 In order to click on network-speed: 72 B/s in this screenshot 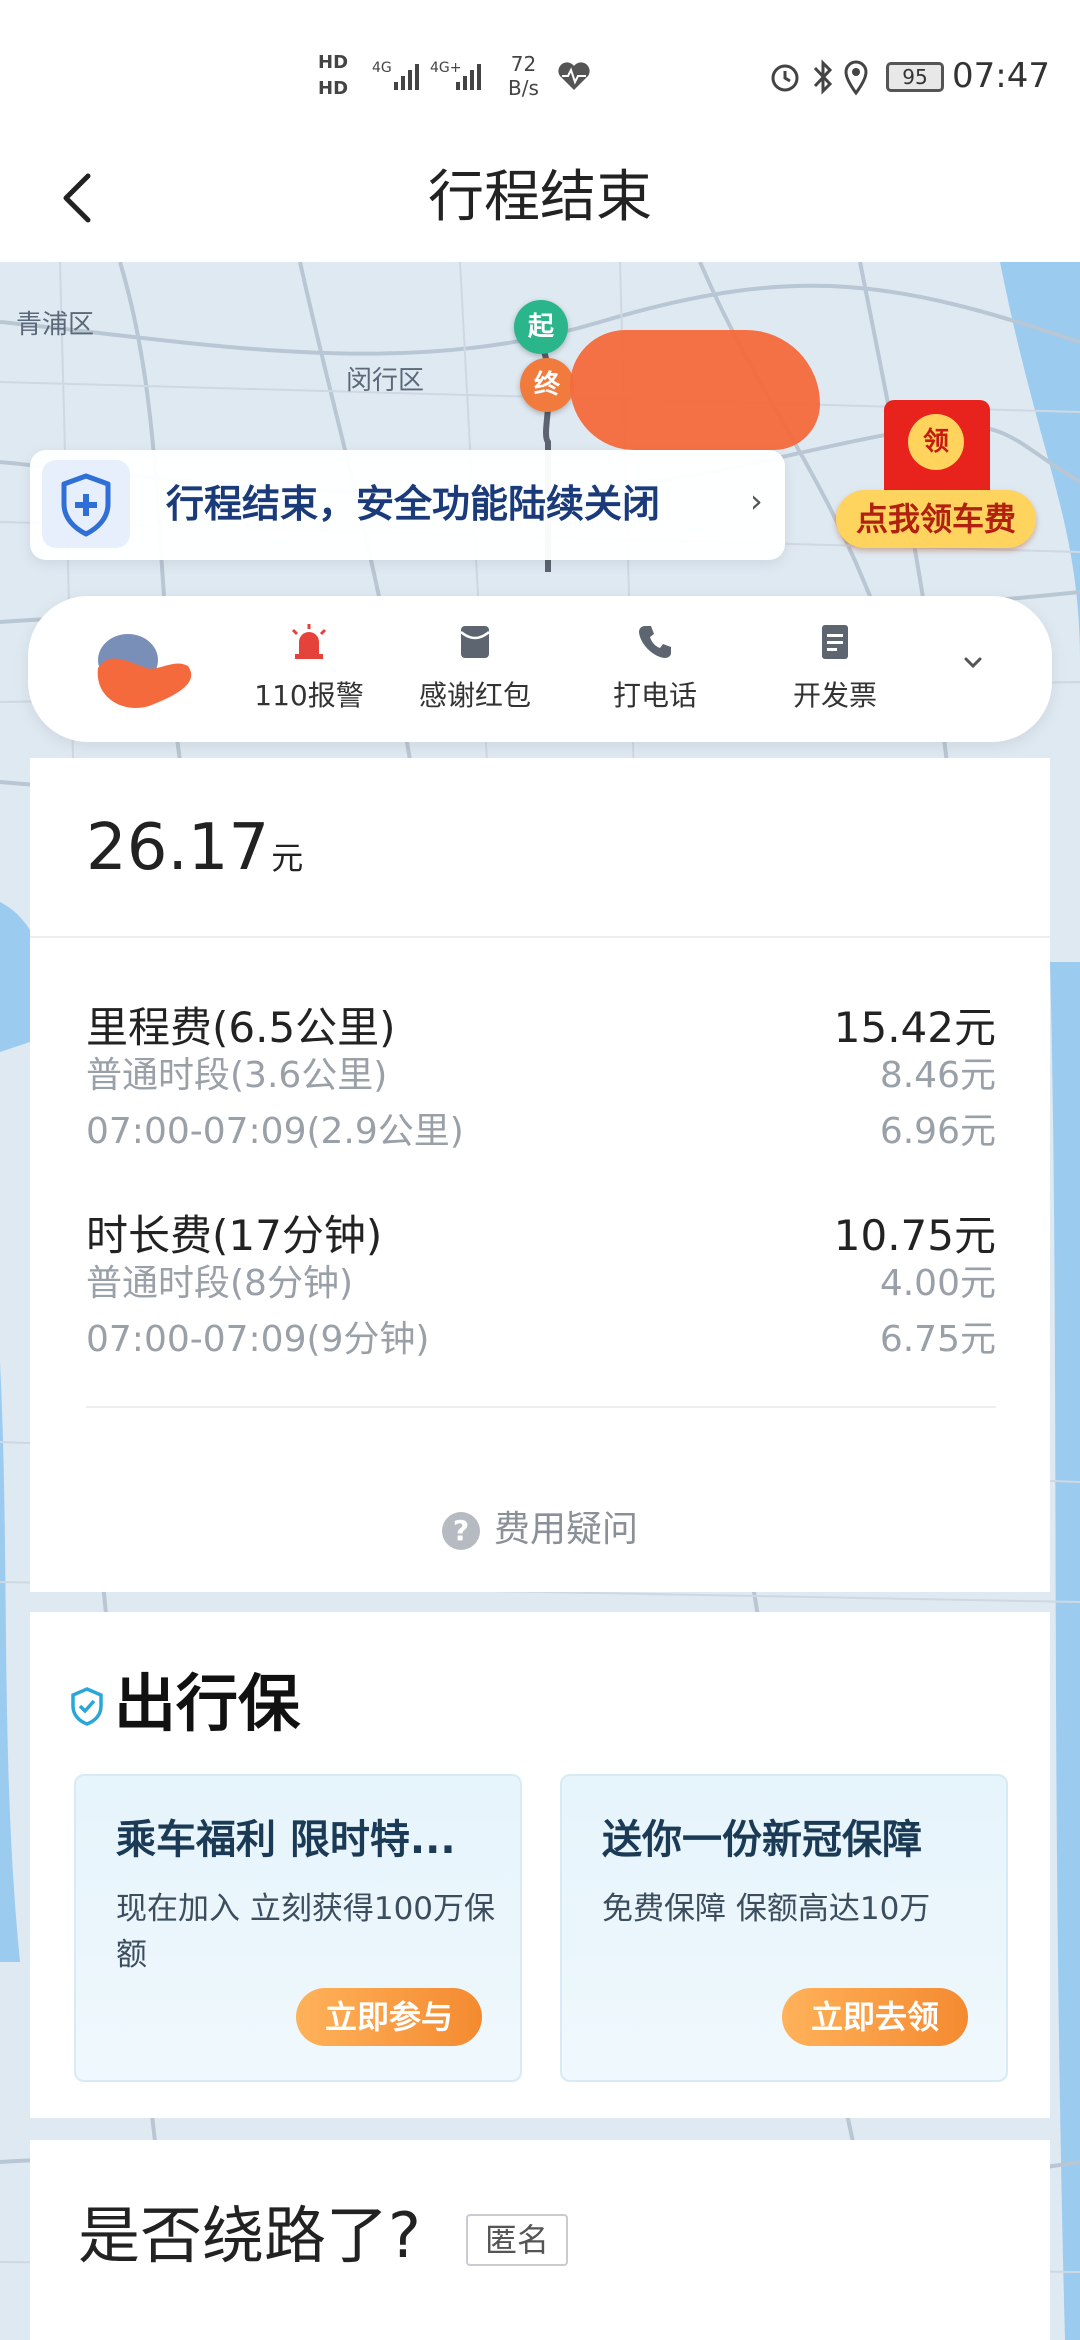, I will do `click(523, 76)`.